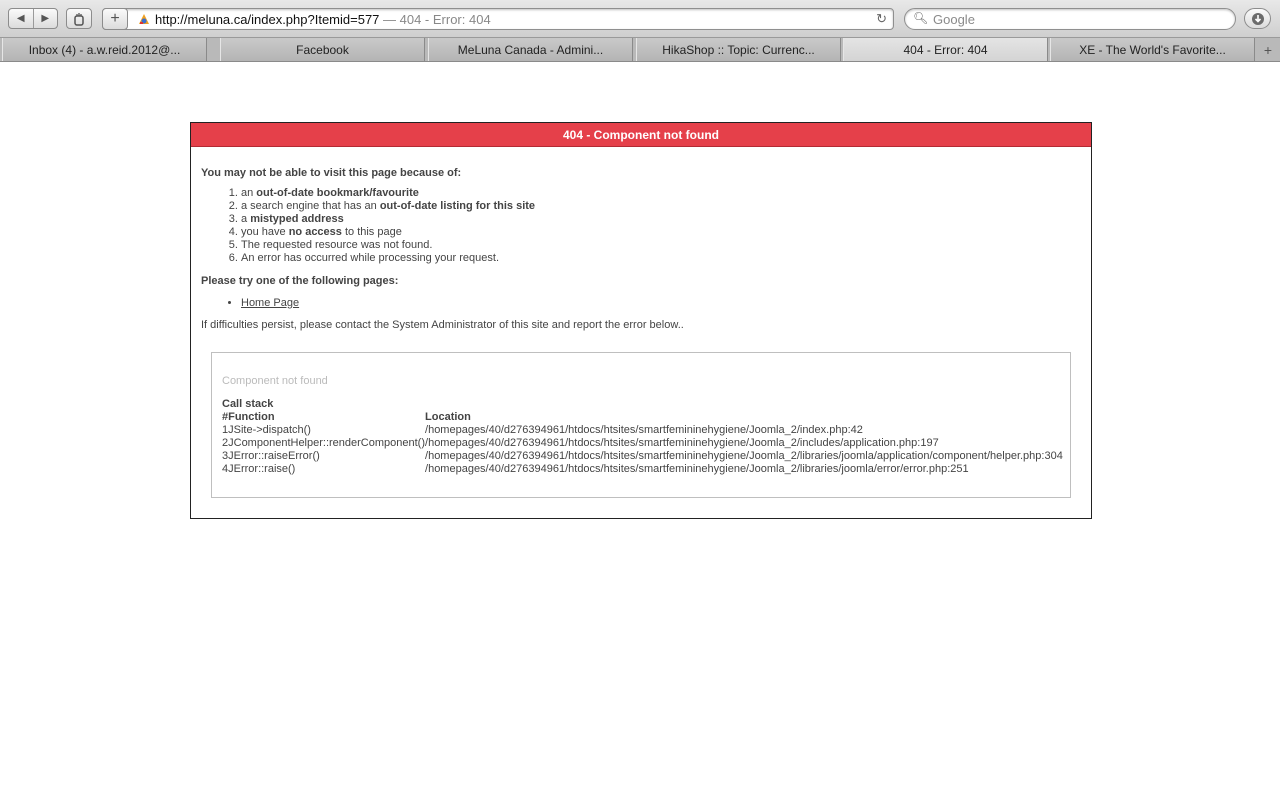 The image size is (1280, 800). What do you see at coordinates (323, 430) in the screenshot?
I see `stack-function: 1JSite->dispatch()` at bounding box center [323, 430].